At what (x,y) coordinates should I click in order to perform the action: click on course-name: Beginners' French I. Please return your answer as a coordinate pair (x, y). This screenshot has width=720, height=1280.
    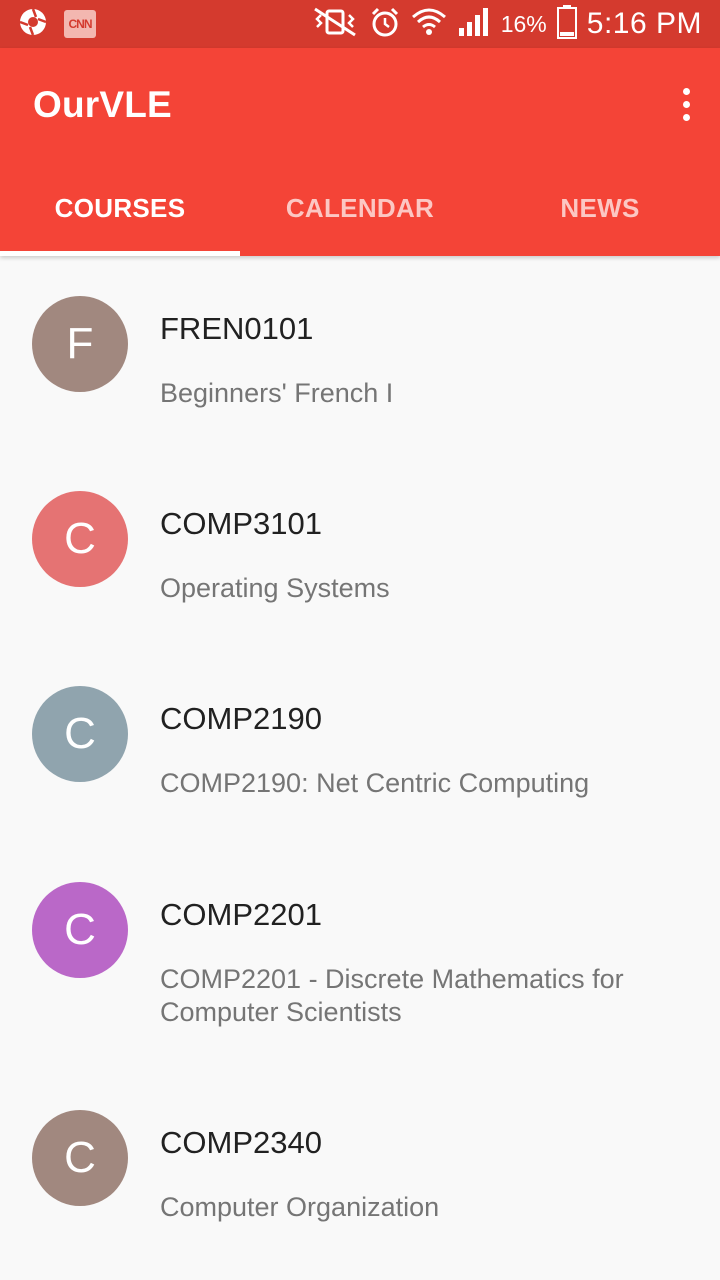
    Looking at the image, I should click on (277, 393).